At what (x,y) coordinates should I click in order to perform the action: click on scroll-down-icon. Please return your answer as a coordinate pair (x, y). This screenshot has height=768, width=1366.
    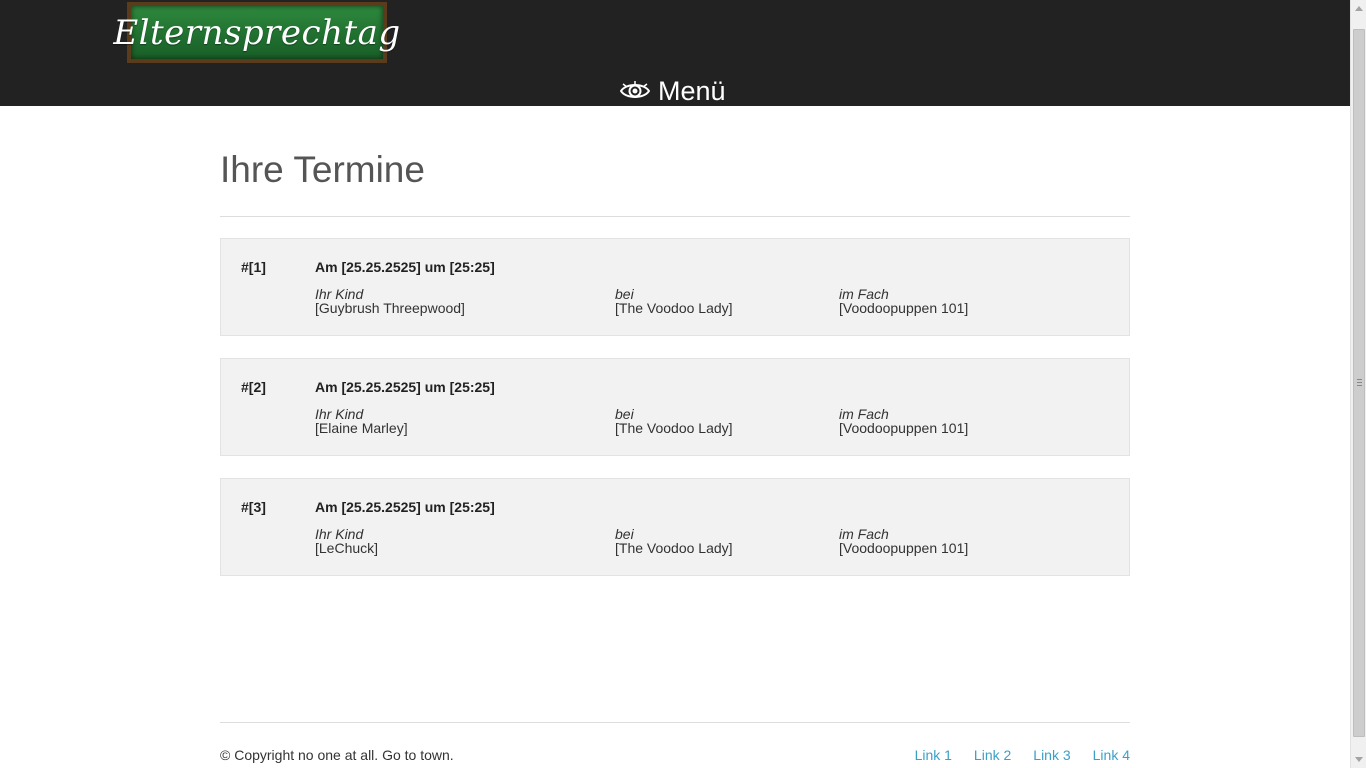
    Looking at the image, I should click on (1359, 759).